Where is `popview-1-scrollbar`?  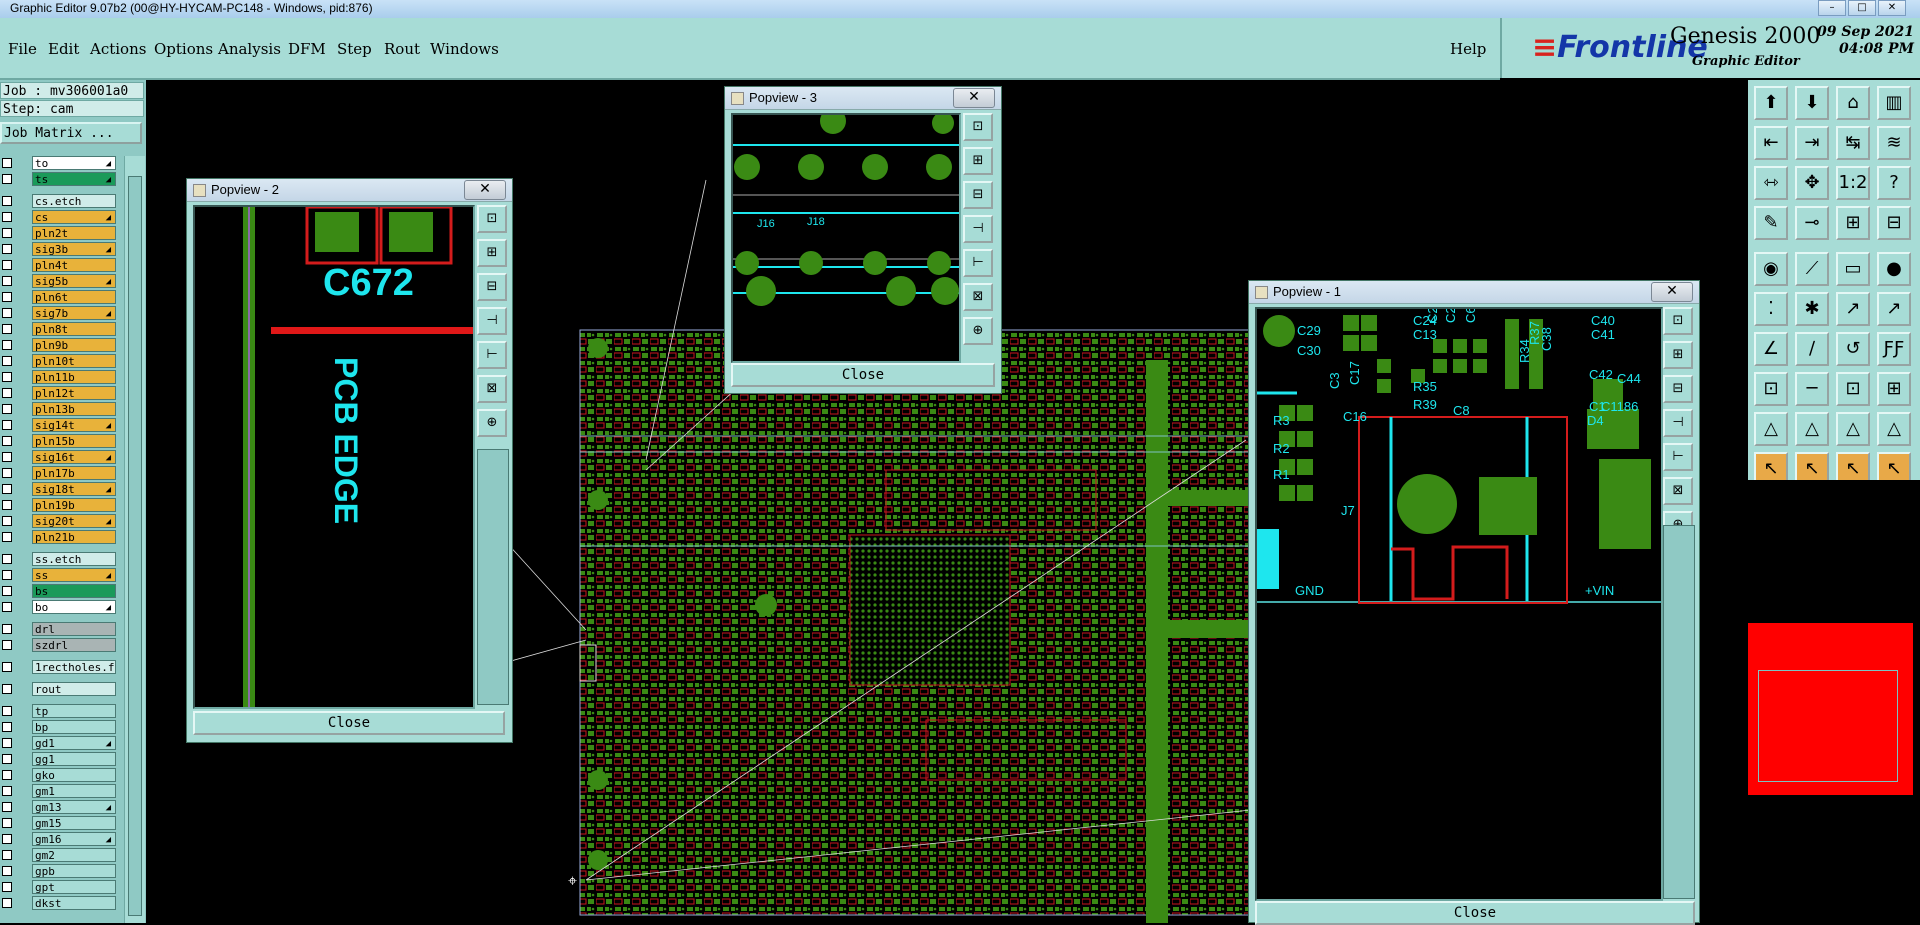
popview-1-scrollbar is located at coordinates (1679, 712).